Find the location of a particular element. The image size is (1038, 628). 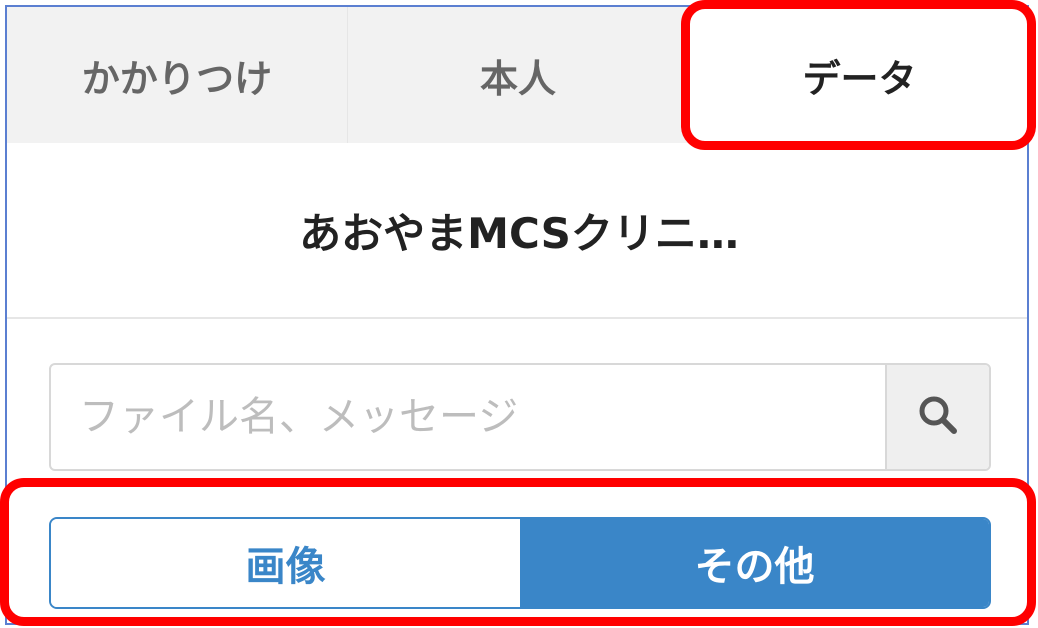

search-button is located at coordinates (937, 417).